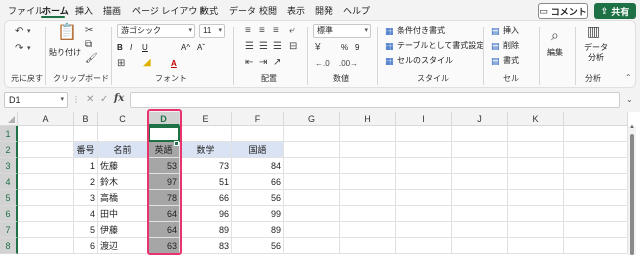  I want to click on cell-i3, so click(424, 166).